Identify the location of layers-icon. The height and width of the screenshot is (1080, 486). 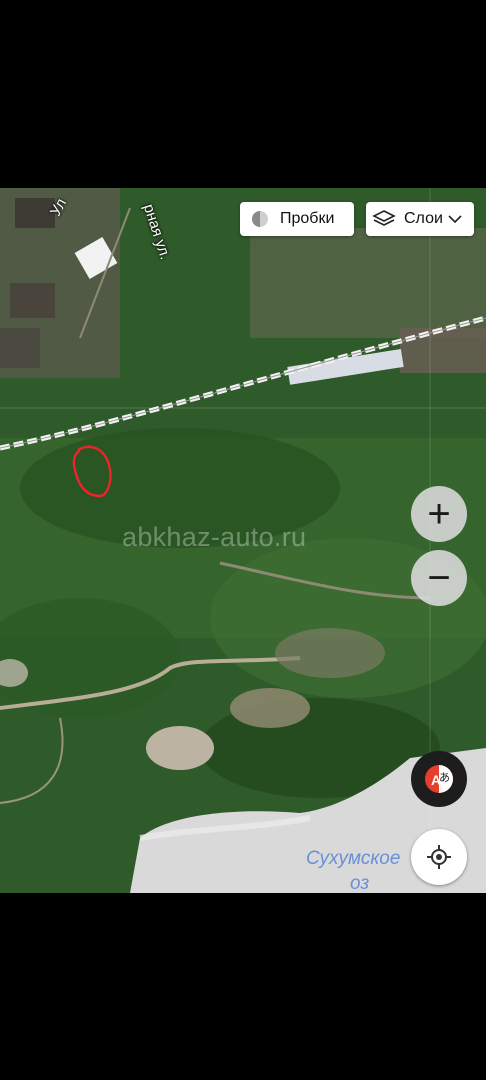
(384, 218).